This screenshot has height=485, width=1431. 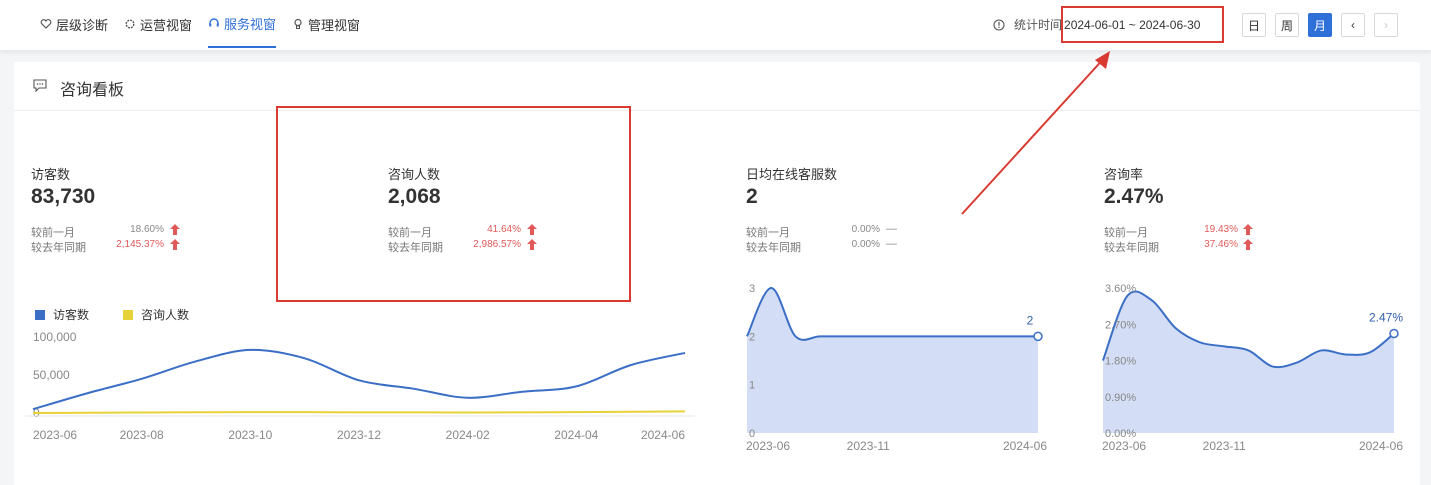 I want to click on y-tick-label: 2, so click(x=752, y=337).